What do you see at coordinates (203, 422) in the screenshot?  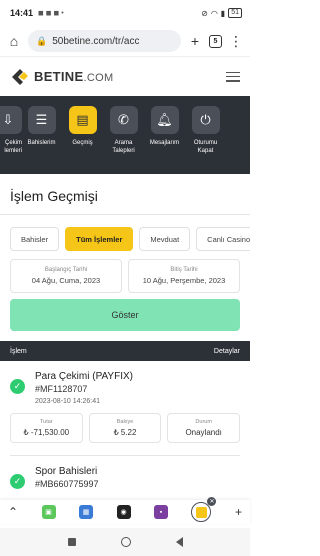 I see `status-label: Durum` at bounding box center [203, 422].